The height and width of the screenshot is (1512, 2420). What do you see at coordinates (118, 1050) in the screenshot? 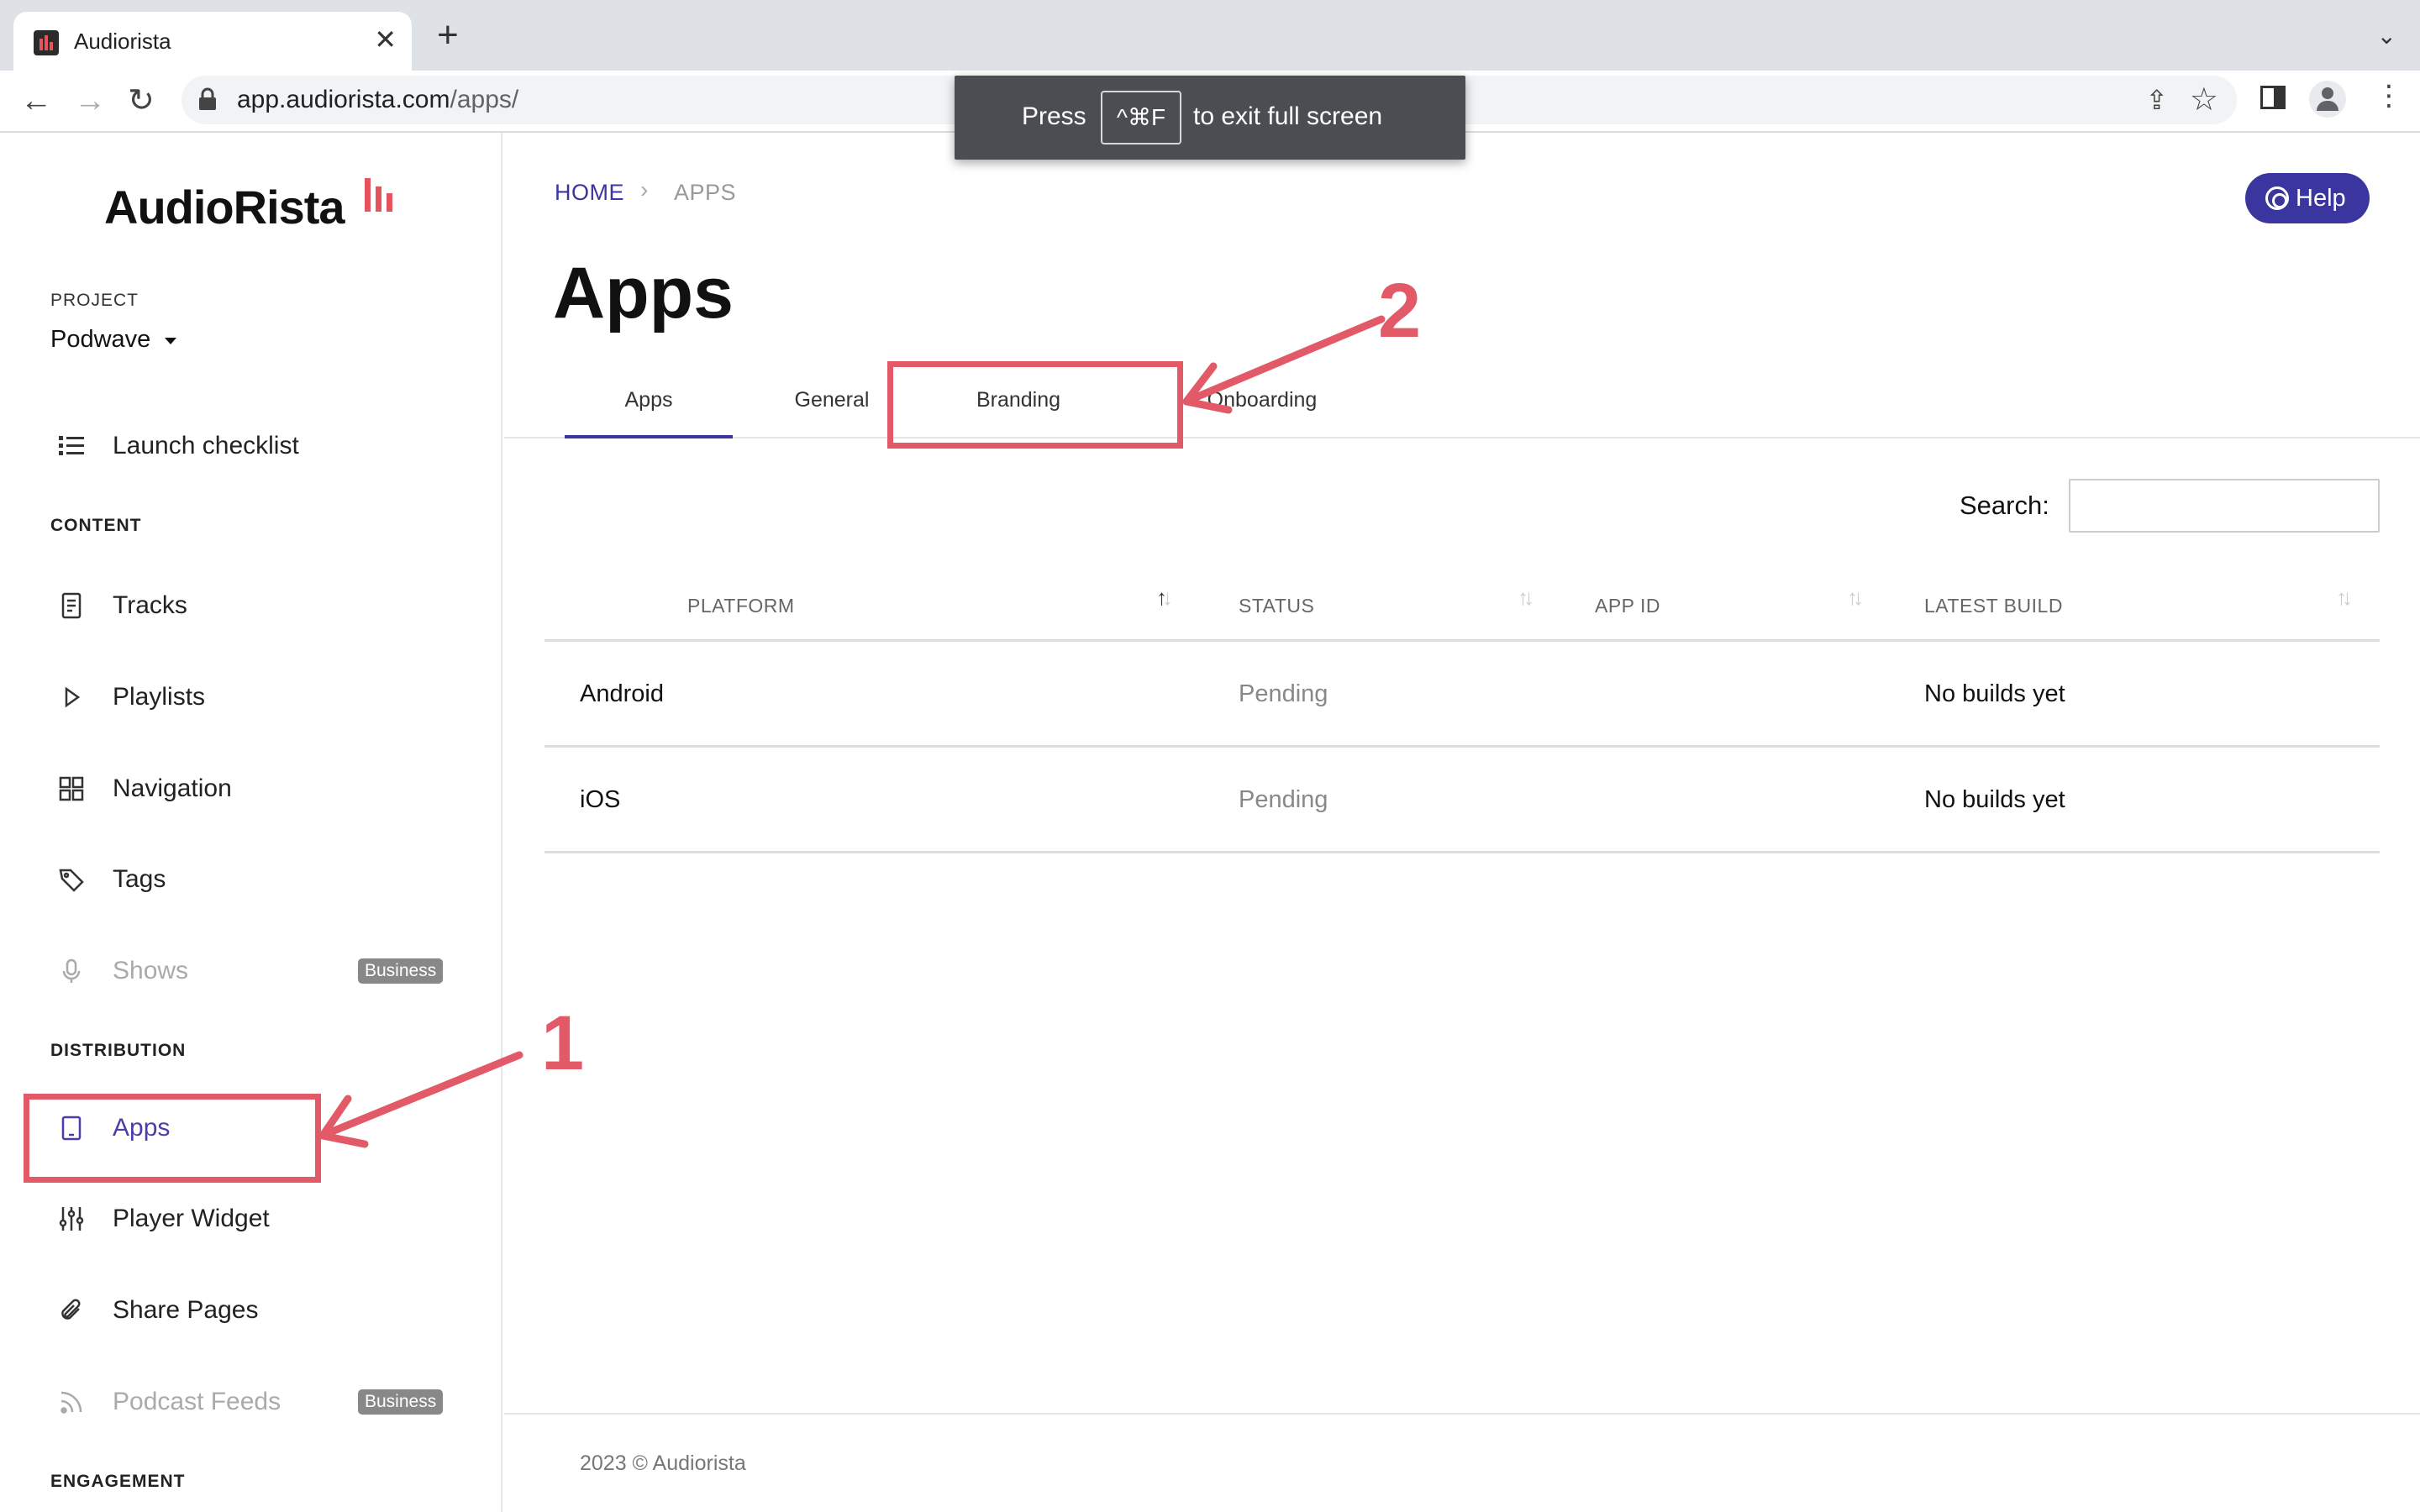
I see `distribution-section-label: DISTRIBUTION` at bounding box center [118, 1050].